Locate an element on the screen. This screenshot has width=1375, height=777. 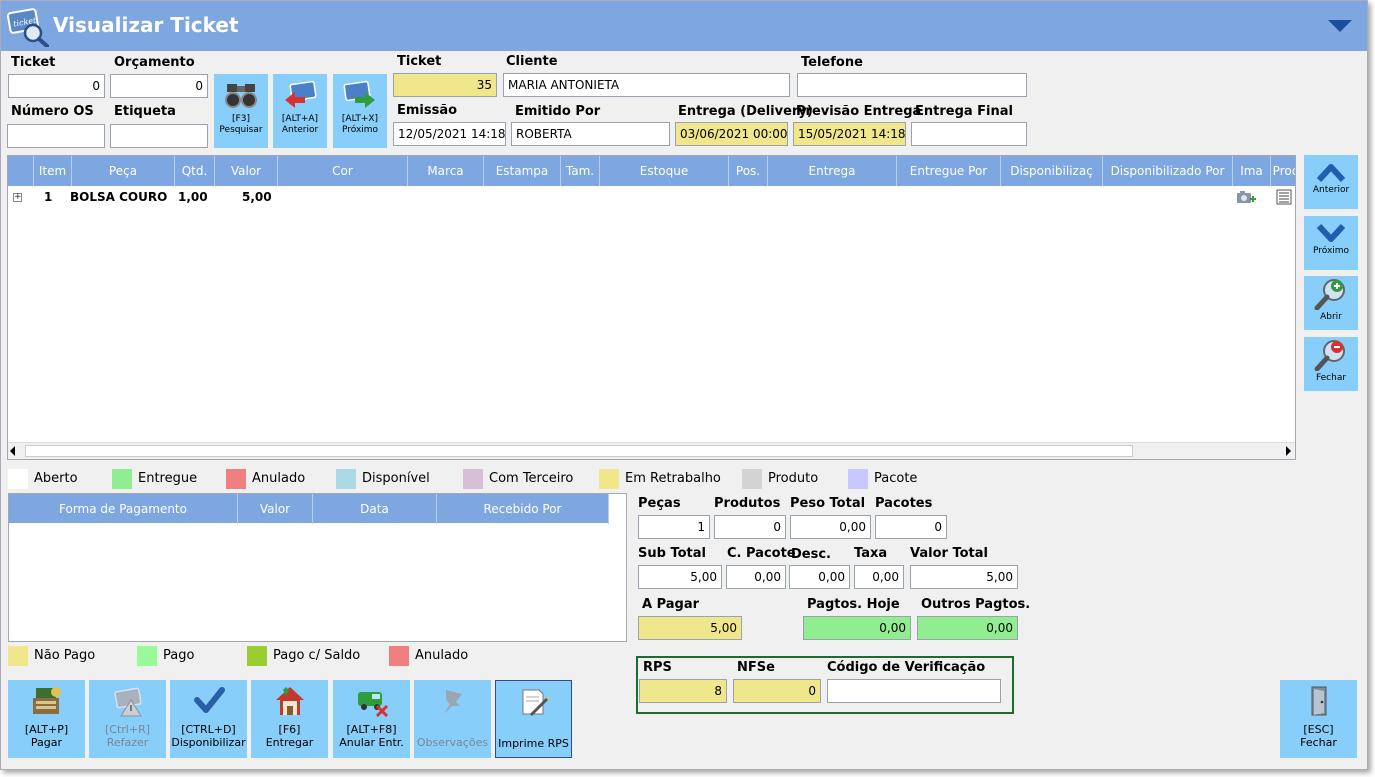
produtos-input: 0 is located at coordinates (750, 527).